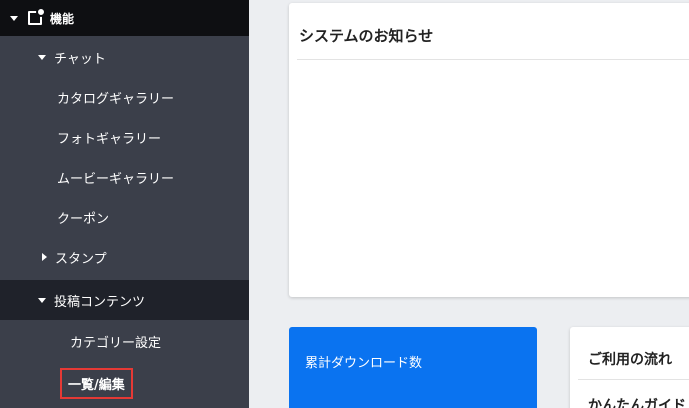  What do you see at coordinates (83, 219) in the screenshot?
I see `sidebar-item-label: クーポン` at bounding box center [83, 219].